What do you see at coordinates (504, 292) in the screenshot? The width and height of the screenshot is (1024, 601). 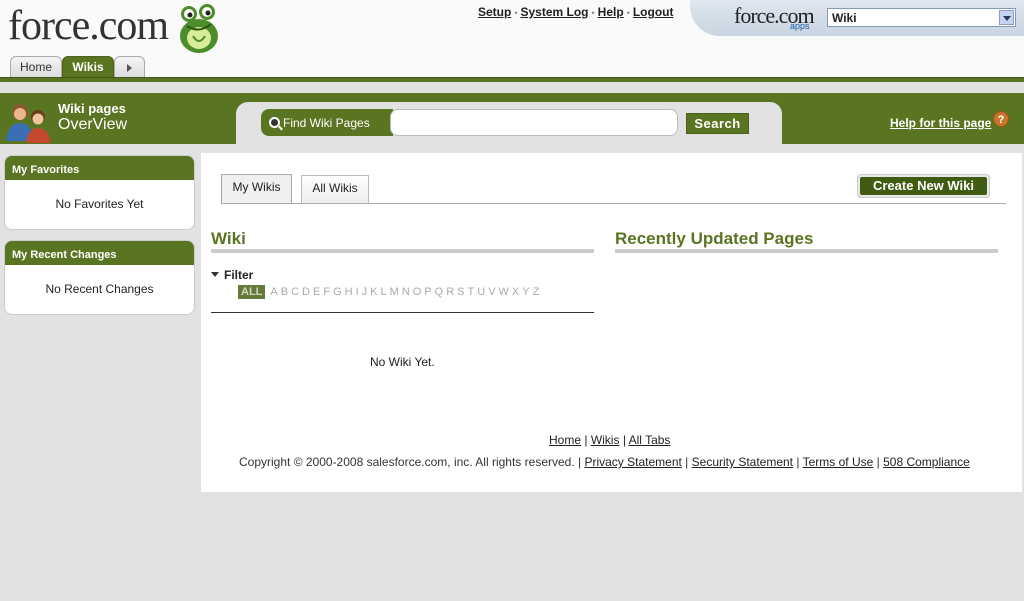 I see `filter-letter: W` at bounding box center [504, 292].